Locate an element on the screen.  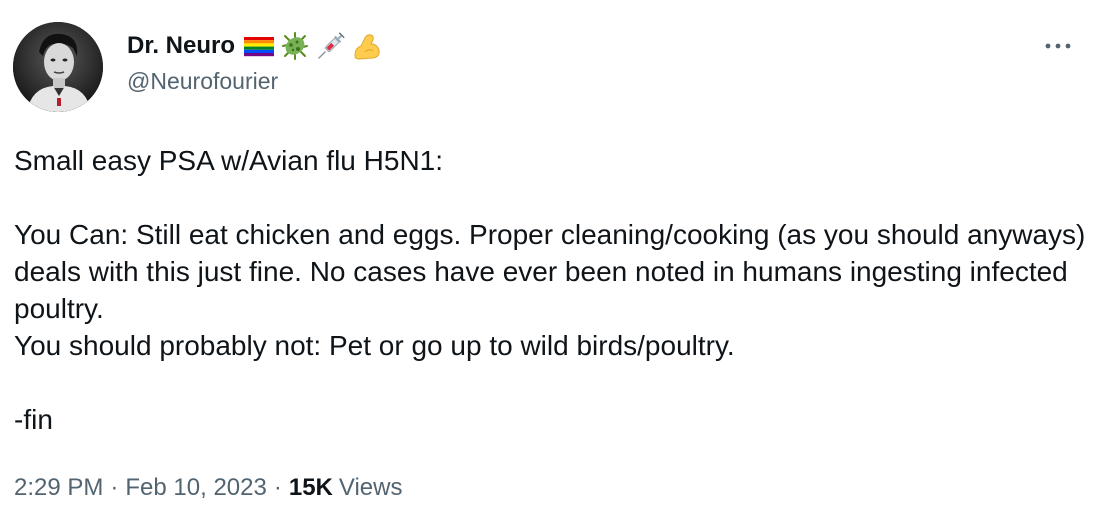
name-row: Dr. Neuro is located at coordinates (257, 46).